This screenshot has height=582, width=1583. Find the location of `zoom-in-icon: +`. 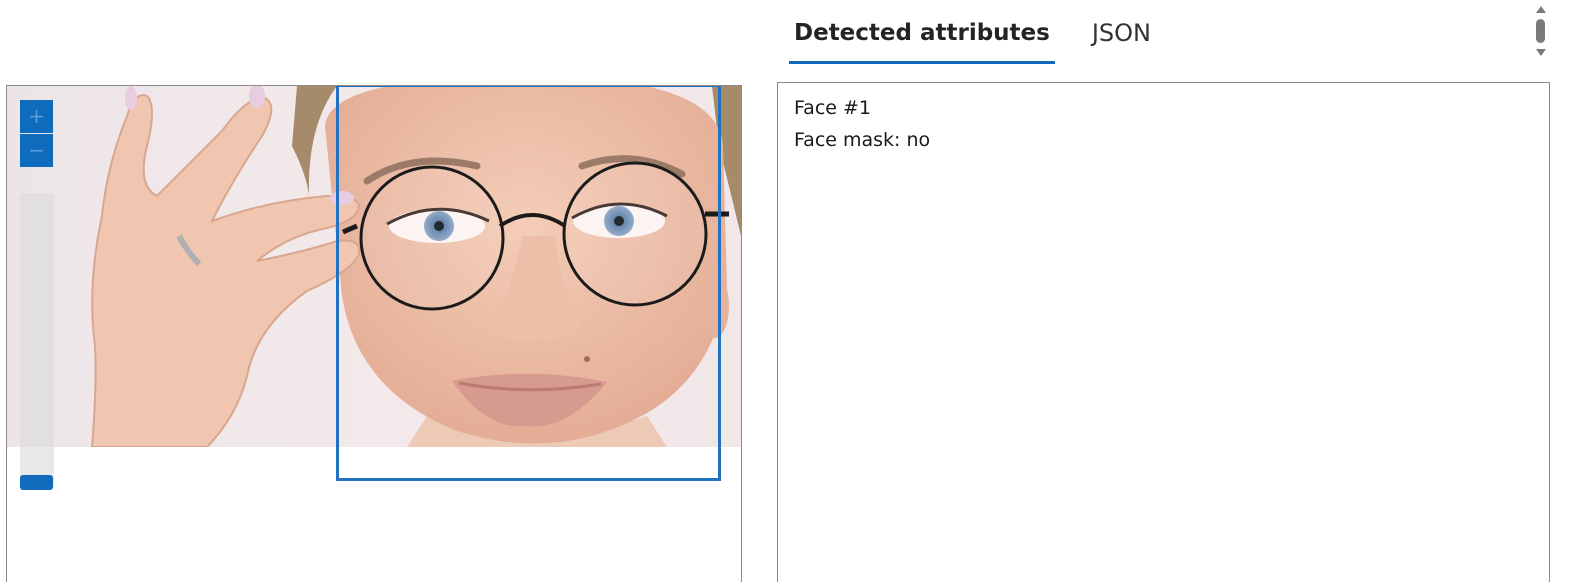

zoom-in-icon: + is located at coordinates (36, 116).